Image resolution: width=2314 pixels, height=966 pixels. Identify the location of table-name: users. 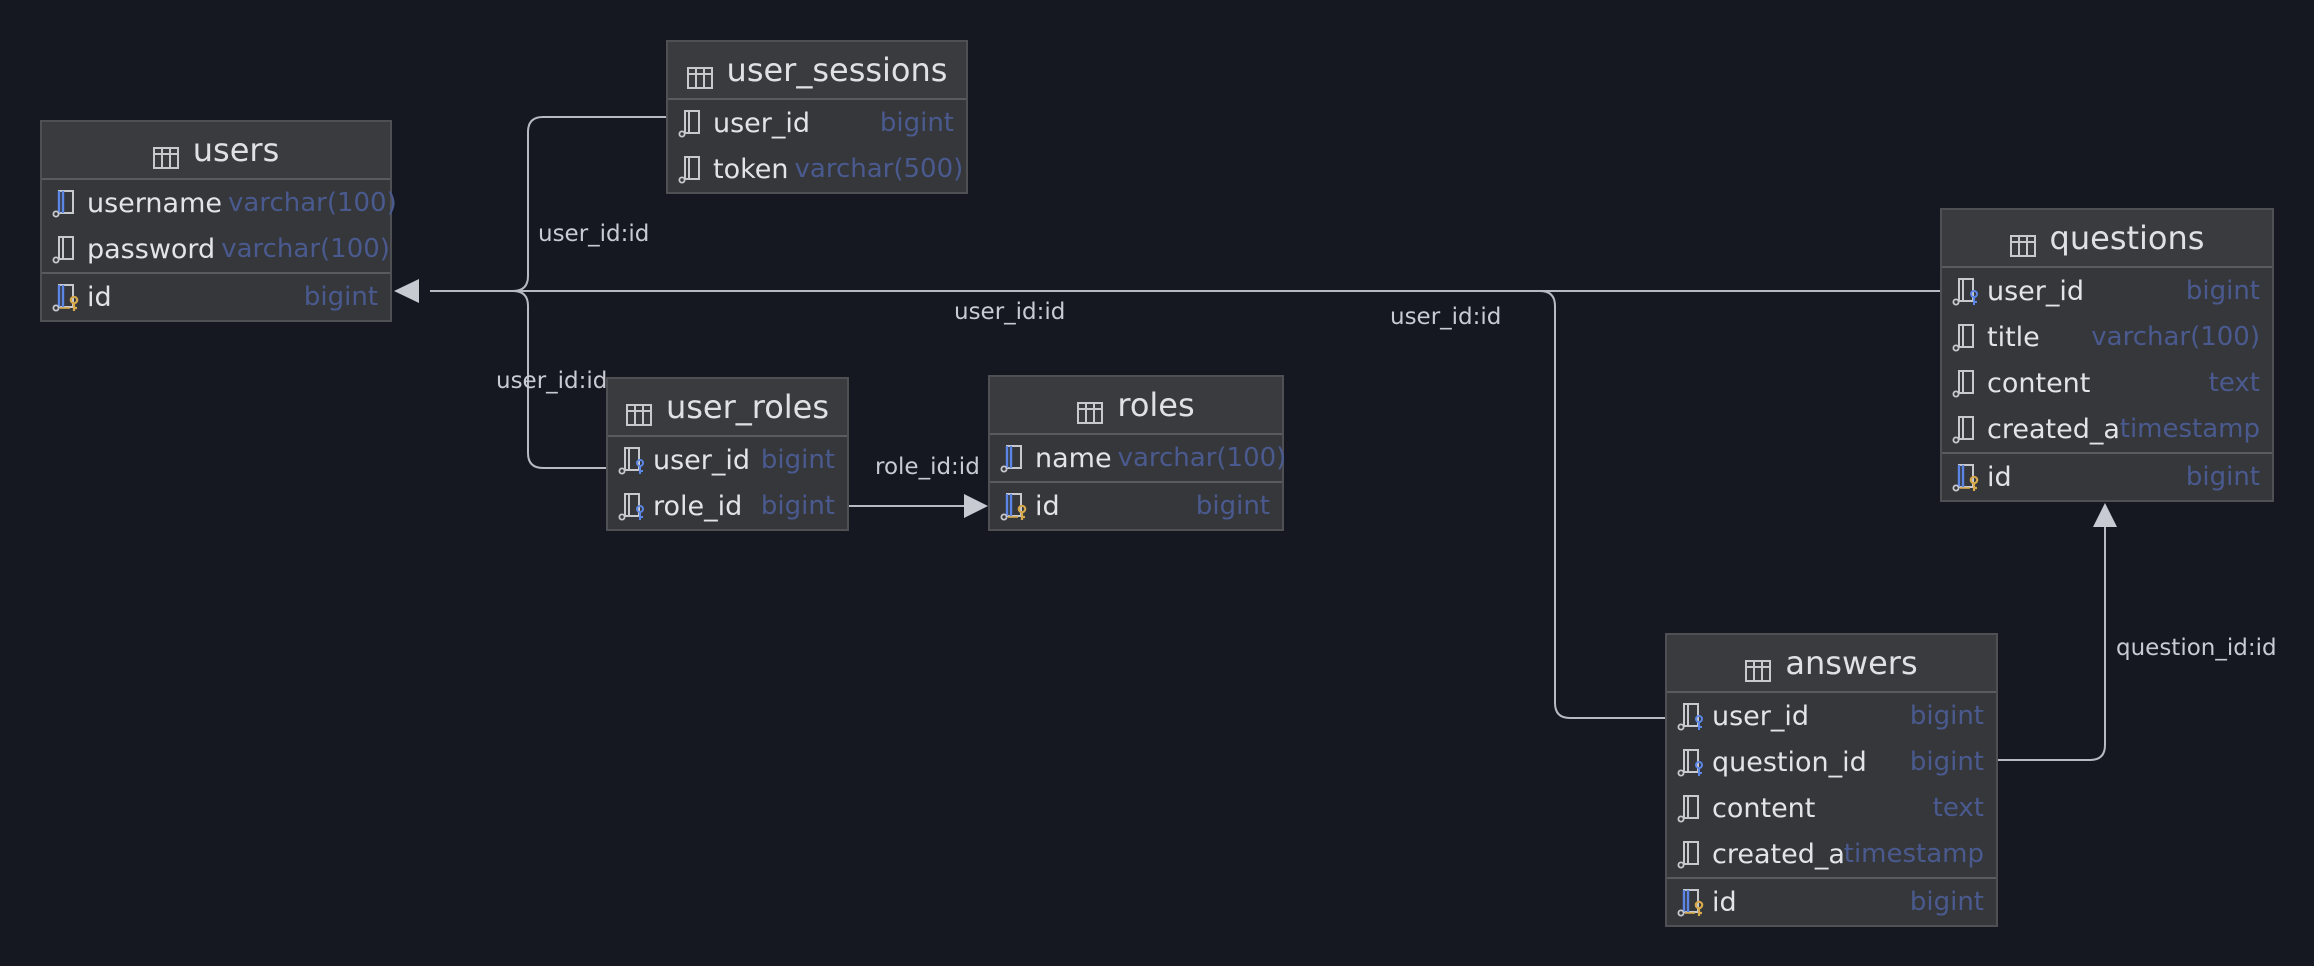
(236, 150).